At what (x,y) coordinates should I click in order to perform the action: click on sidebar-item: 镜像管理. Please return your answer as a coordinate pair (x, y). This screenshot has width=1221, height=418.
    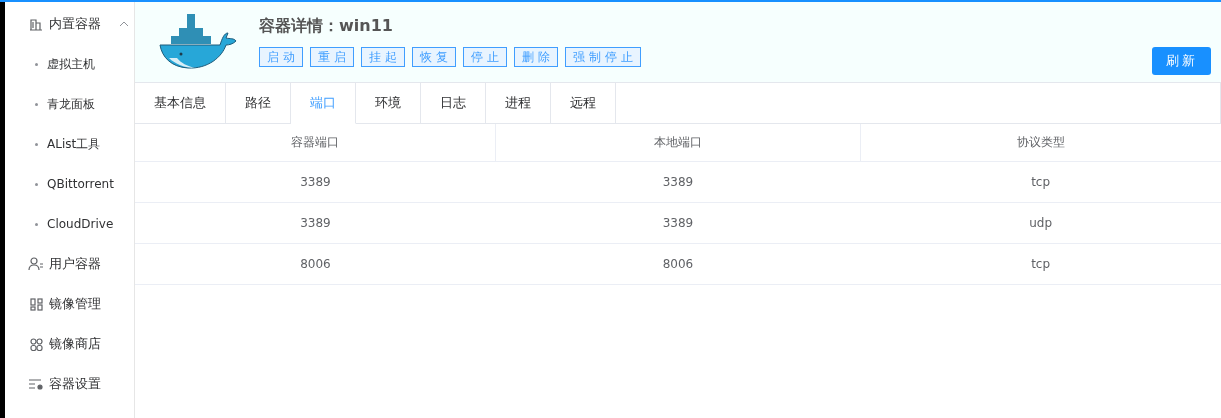
    Looking at the image, I should click on (69, 304).